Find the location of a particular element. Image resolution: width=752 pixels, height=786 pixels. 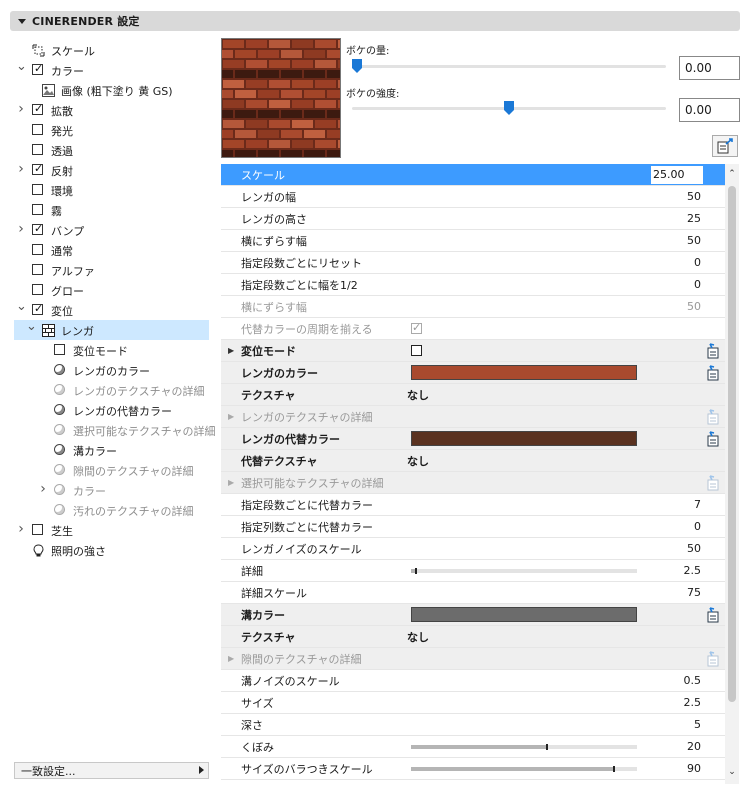

tree-item: 透過 is located at coordinates (111, 150).